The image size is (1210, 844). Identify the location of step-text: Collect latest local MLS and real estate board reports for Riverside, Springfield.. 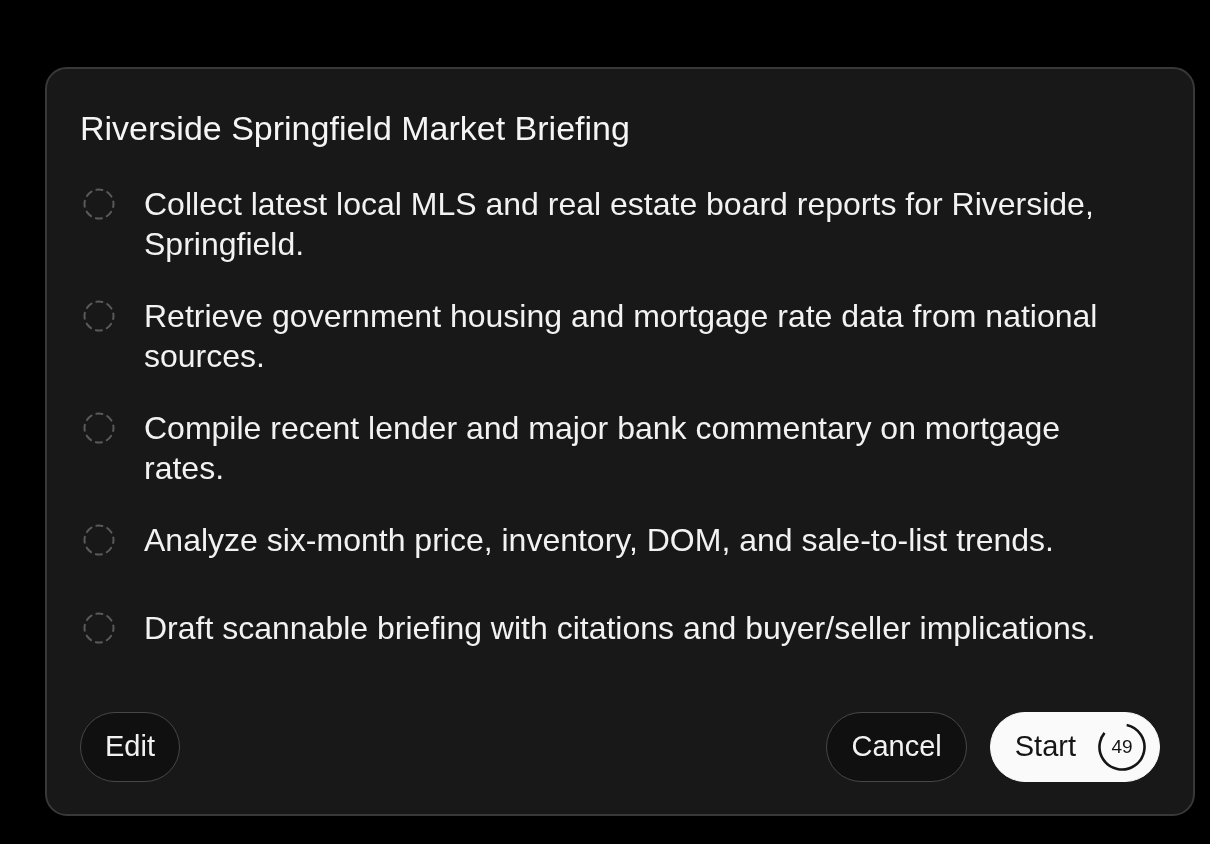
(619, 224).